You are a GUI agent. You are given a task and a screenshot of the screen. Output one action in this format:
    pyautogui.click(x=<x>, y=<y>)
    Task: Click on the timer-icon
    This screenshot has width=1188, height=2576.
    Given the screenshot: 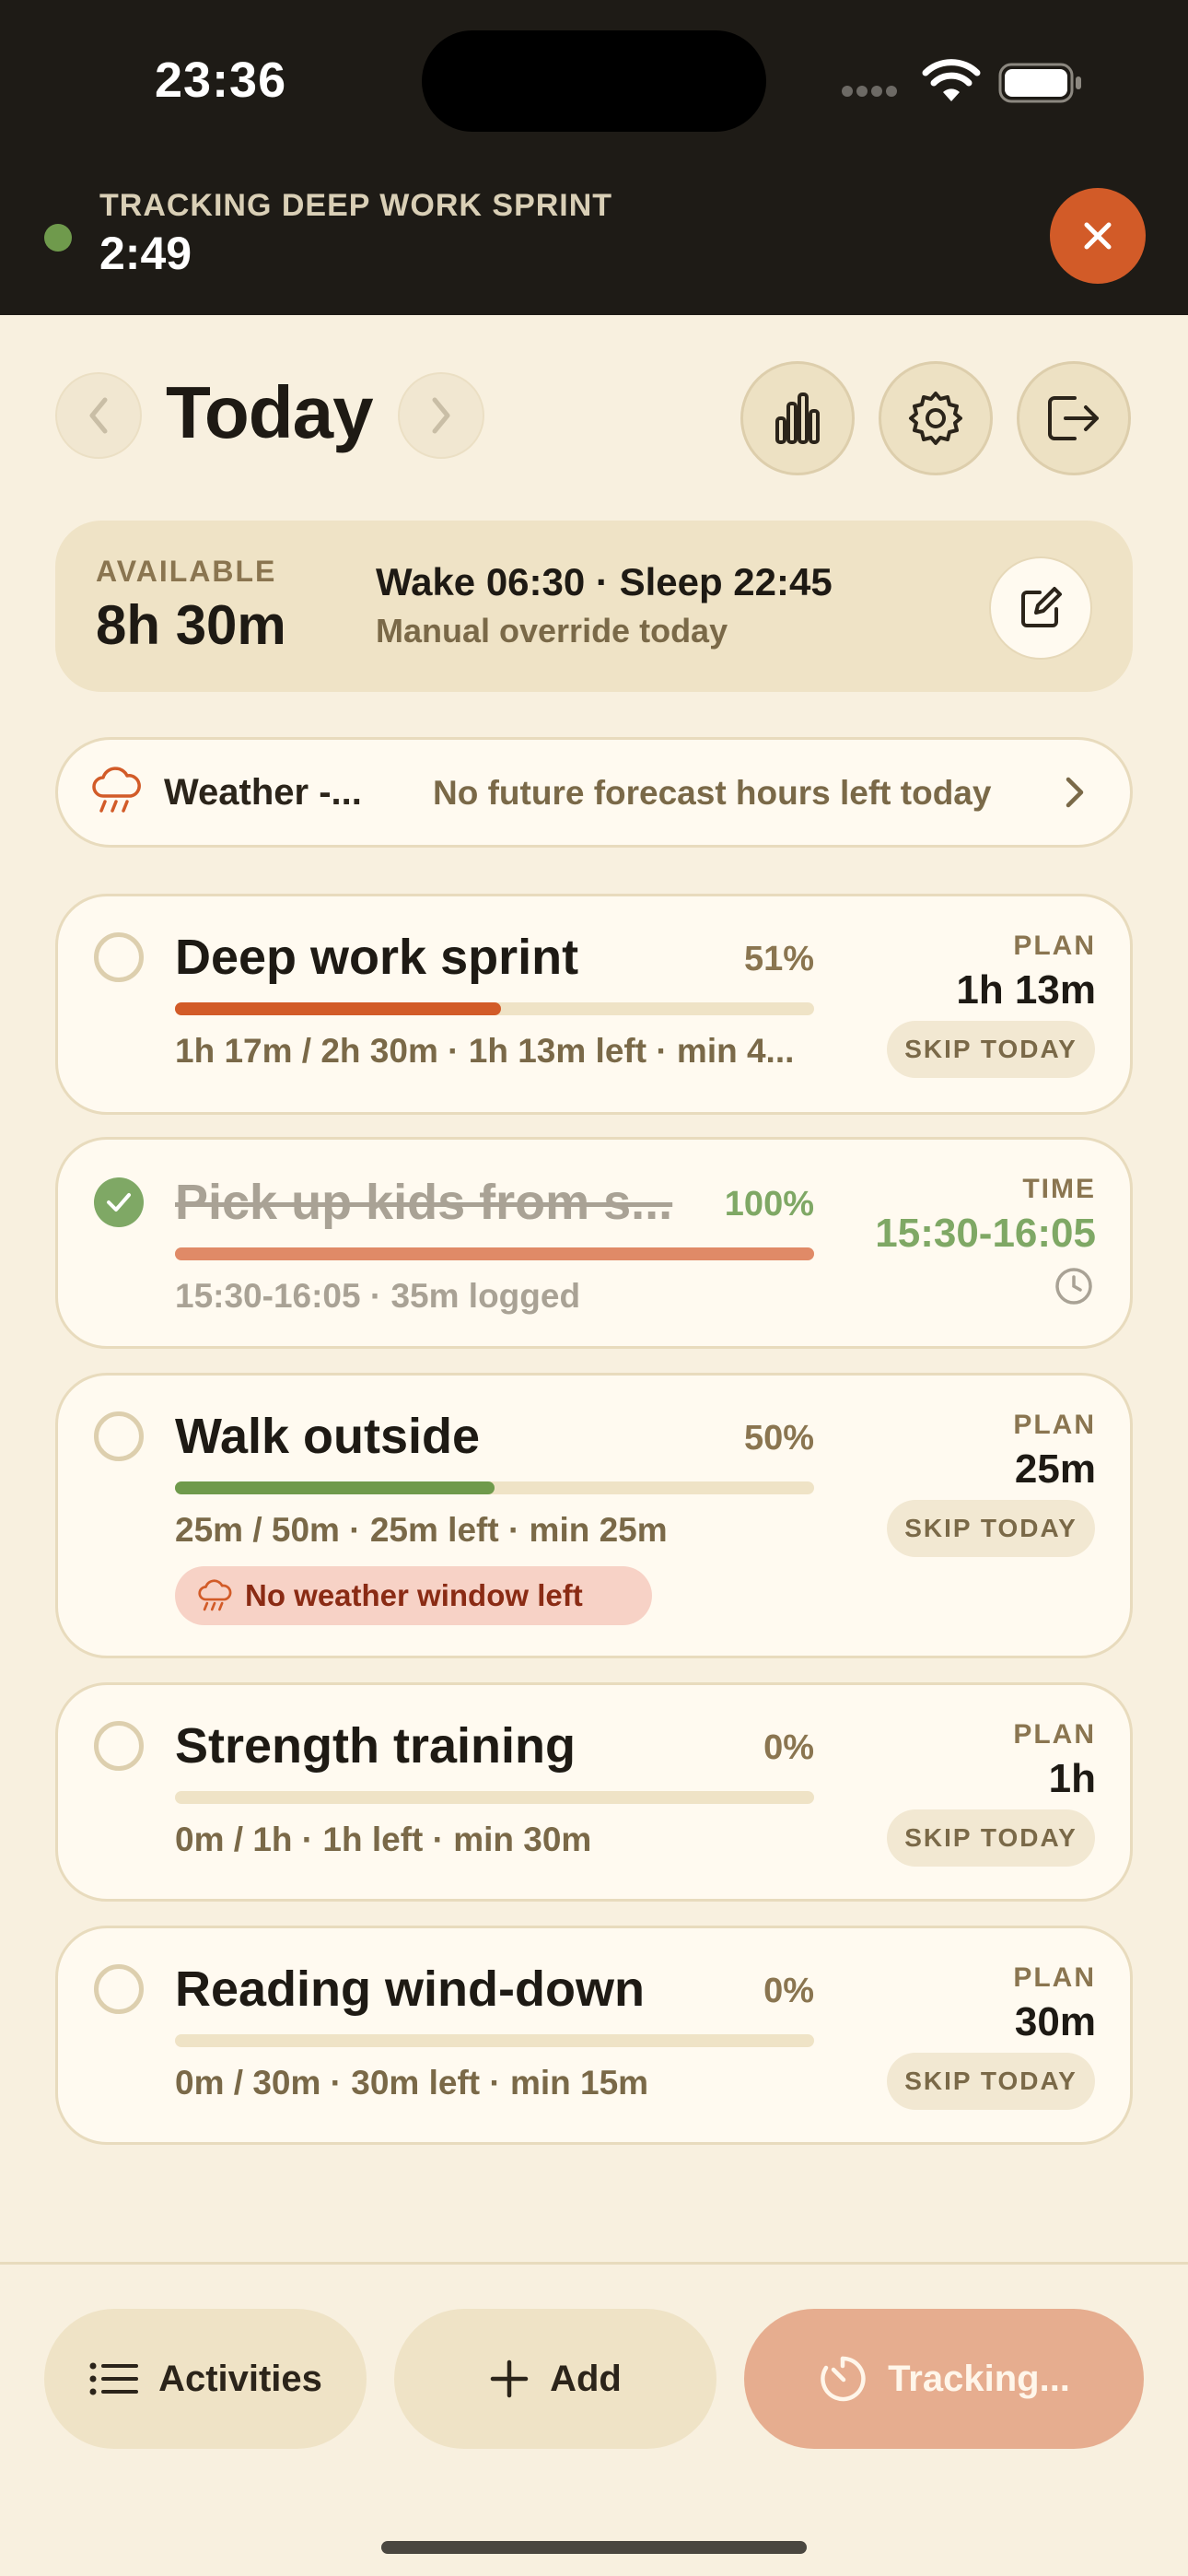 What is the action you would take?
    pyautogui.click(x=843, y=2379)
    